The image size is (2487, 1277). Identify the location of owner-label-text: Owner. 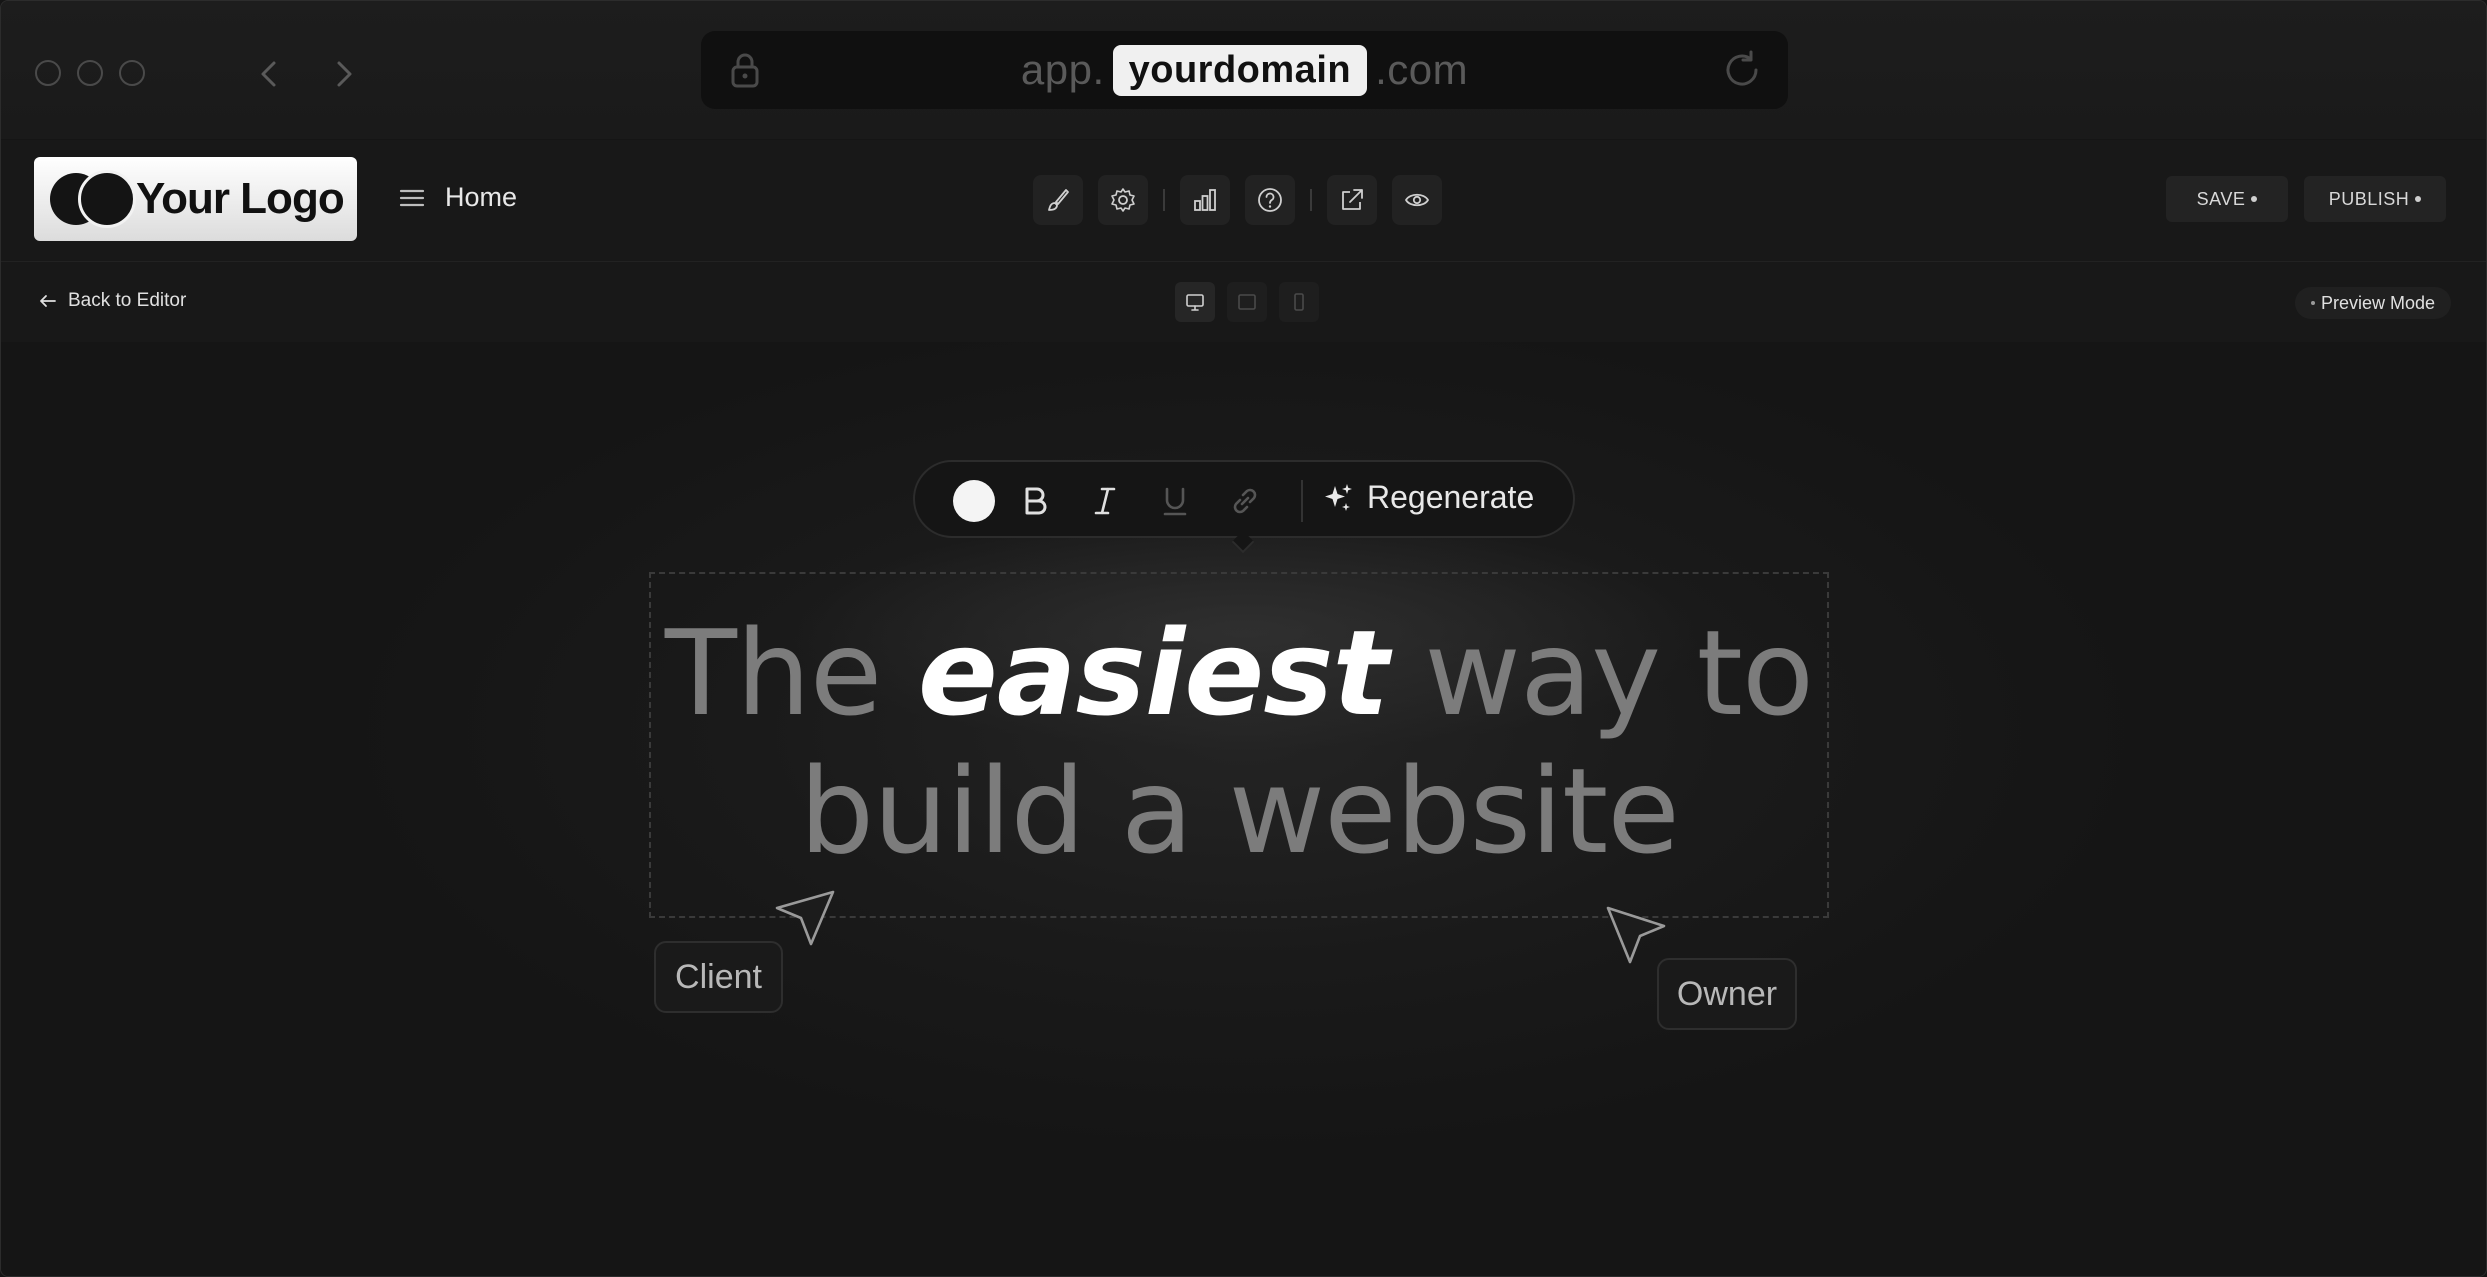
(1727, 993).